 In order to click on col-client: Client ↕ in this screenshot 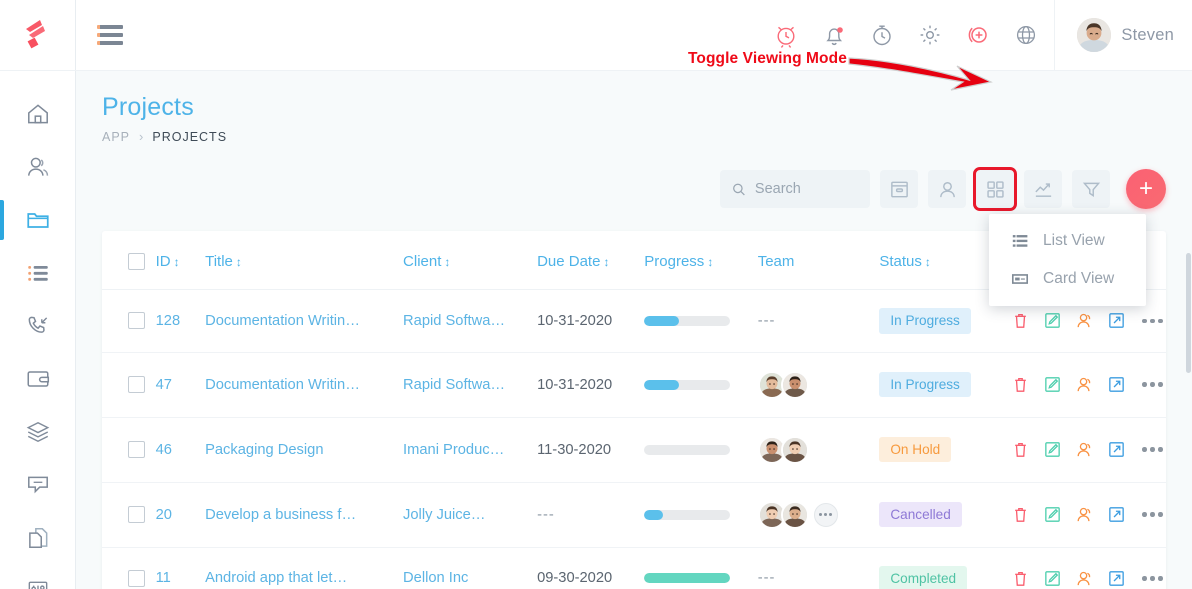, I will do `click(470, 260)`.